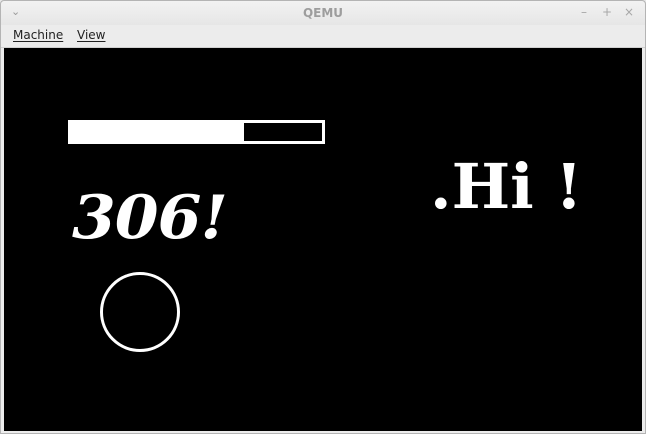 The width and height of the screenshot is (646, 434). I want to click on progress-bar, so click(196, 132).